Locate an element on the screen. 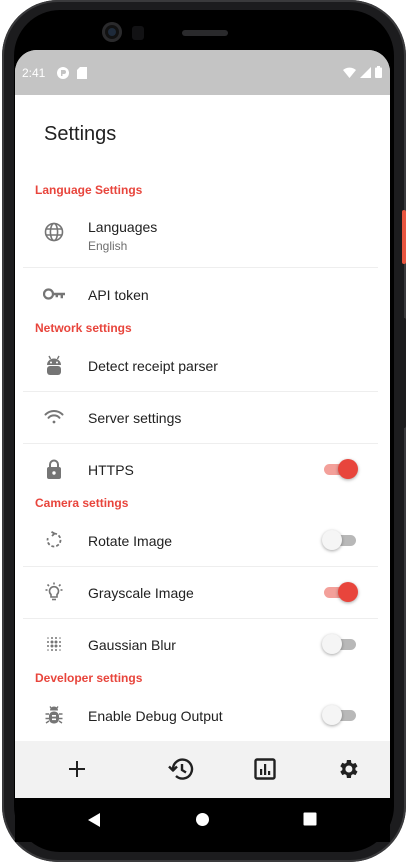  setting-gaussian-blur: Gaussian Blur is located at coordinates (200, 644).